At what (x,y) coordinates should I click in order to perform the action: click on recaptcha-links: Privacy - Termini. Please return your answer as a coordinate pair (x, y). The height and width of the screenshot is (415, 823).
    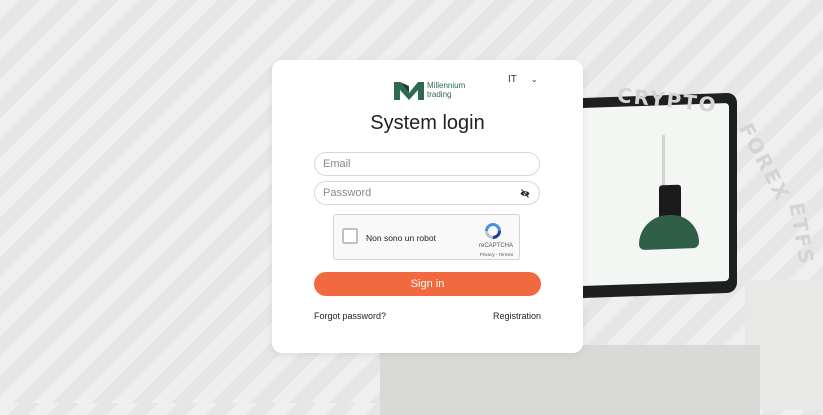
    Looking at the image, I should click on (496, 254).